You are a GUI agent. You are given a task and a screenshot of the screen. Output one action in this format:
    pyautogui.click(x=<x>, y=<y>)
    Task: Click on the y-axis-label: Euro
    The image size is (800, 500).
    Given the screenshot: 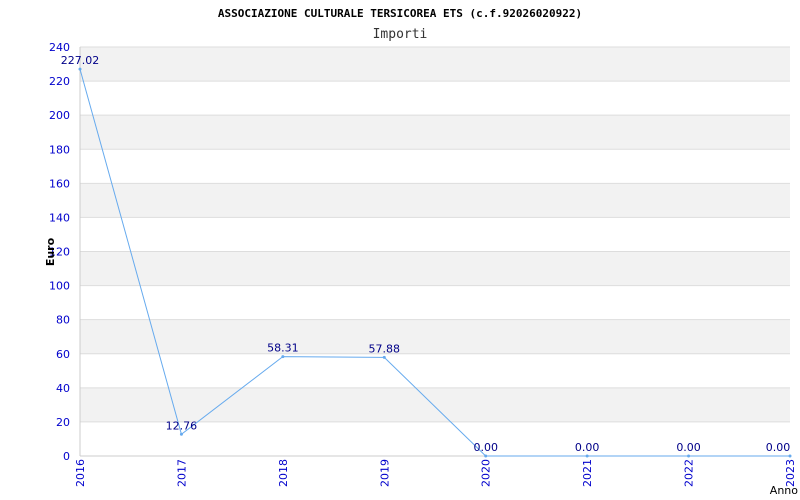 What is the action you would take?
    pyautogui.click(x=50, y=251)
    